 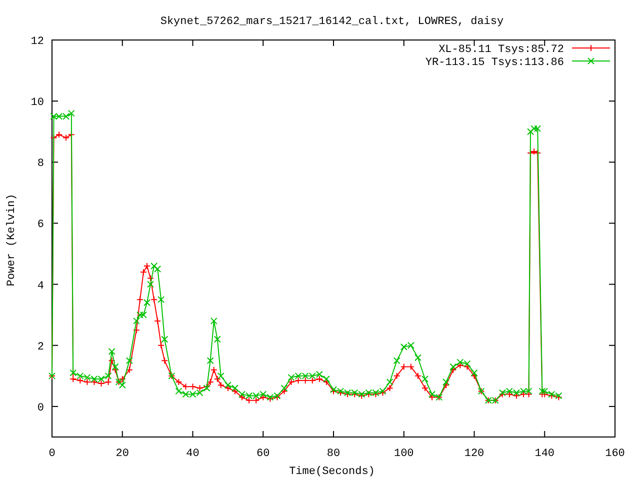 I want to click on tick-label: 160, so click(x=615, y=454).